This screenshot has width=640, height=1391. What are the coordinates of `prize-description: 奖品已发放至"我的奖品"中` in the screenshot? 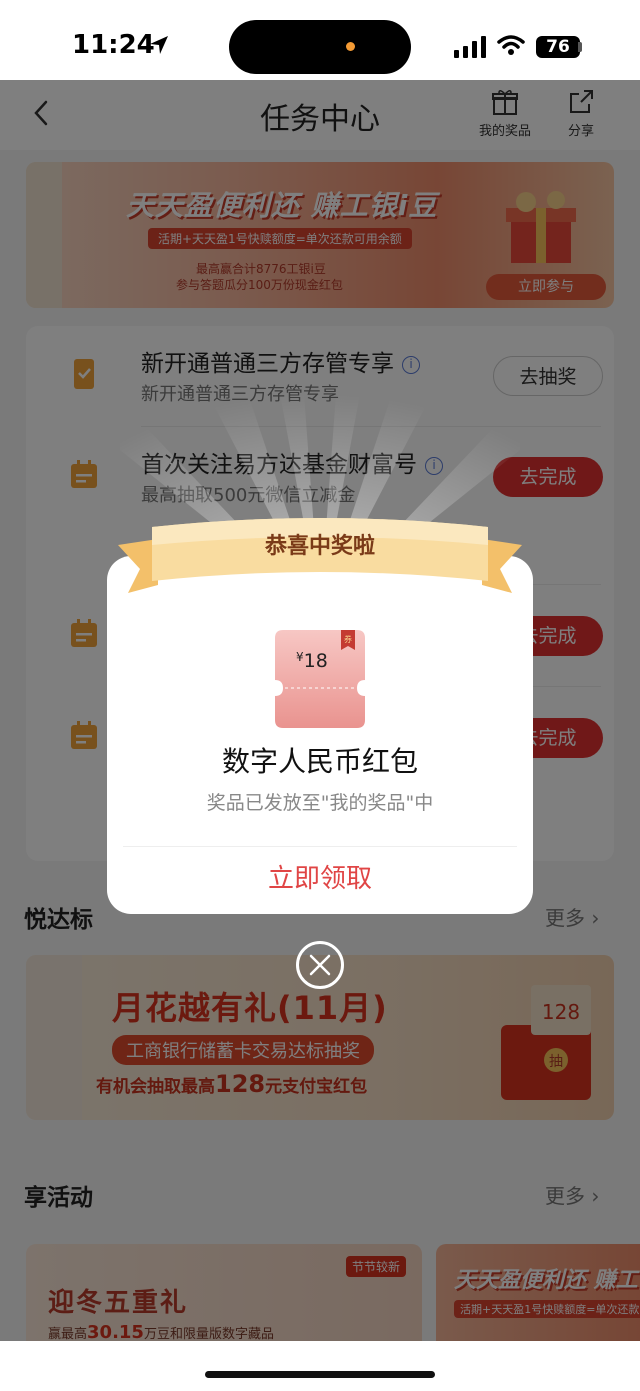 It's located at (320, 803).